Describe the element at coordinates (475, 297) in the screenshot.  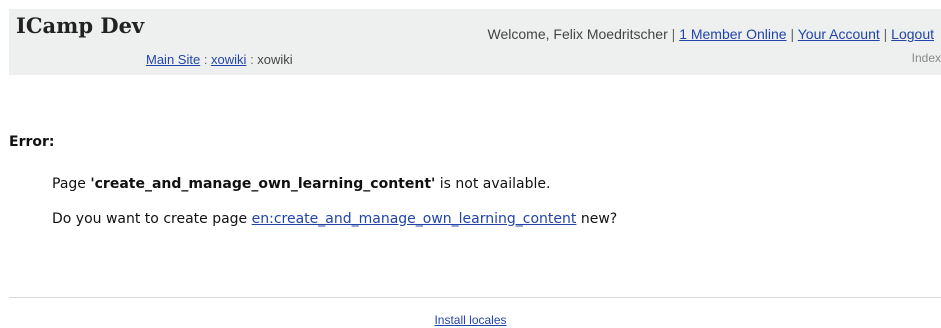
I see `footer-divider` at that location.